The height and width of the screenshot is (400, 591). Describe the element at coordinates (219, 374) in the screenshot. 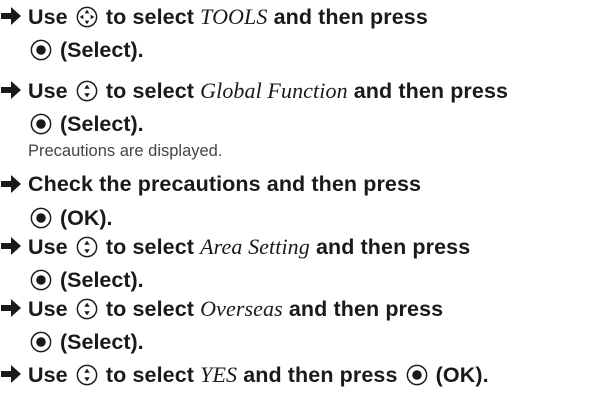

I see `menu-item-name: YES` at that location.